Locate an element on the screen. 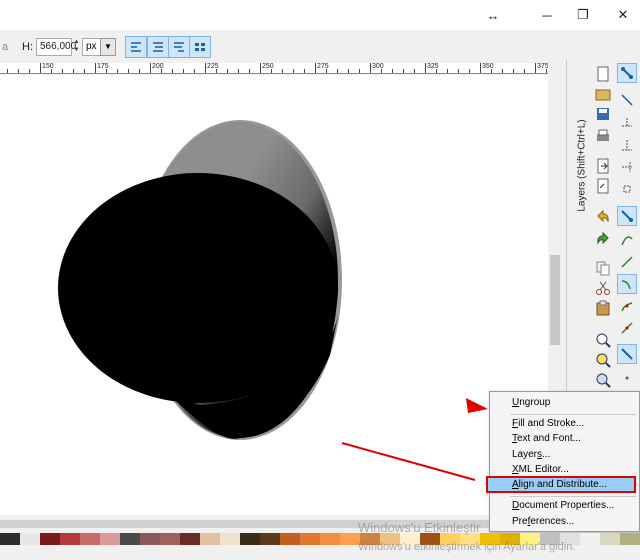 The height and width of the screenshot is (560, 640). move-patterns-toggle is located at coordinates (200, 47).